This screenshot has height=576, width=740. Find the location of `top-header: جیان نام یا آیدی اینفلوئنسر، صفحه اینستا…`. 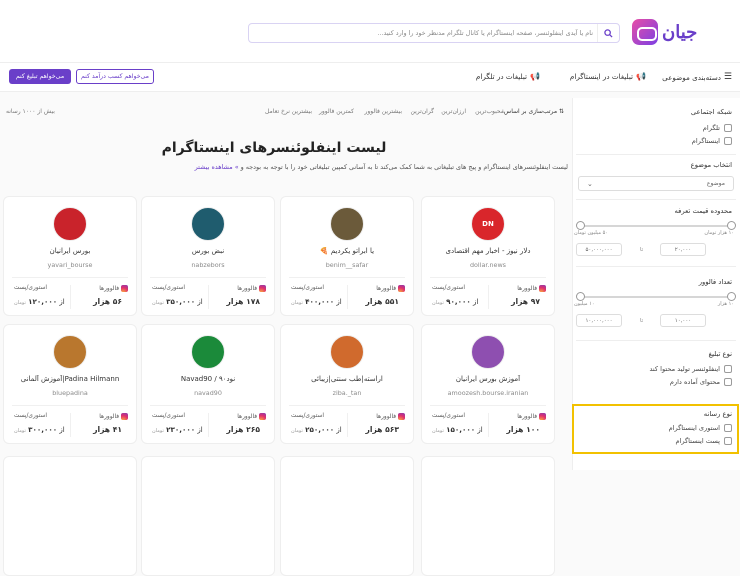

top-header: جیان نام یا آیدی اینفلوئنسر، صفحه اینستا… is located at coordinates (370, 31).